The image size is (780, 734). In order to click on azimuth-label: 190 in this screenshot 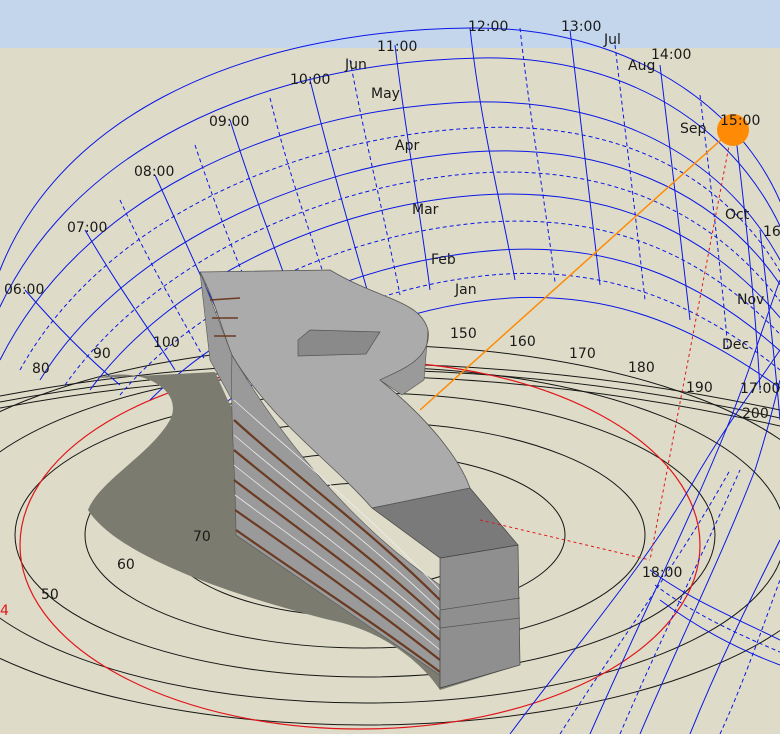, I will do `click(699, 388)`.